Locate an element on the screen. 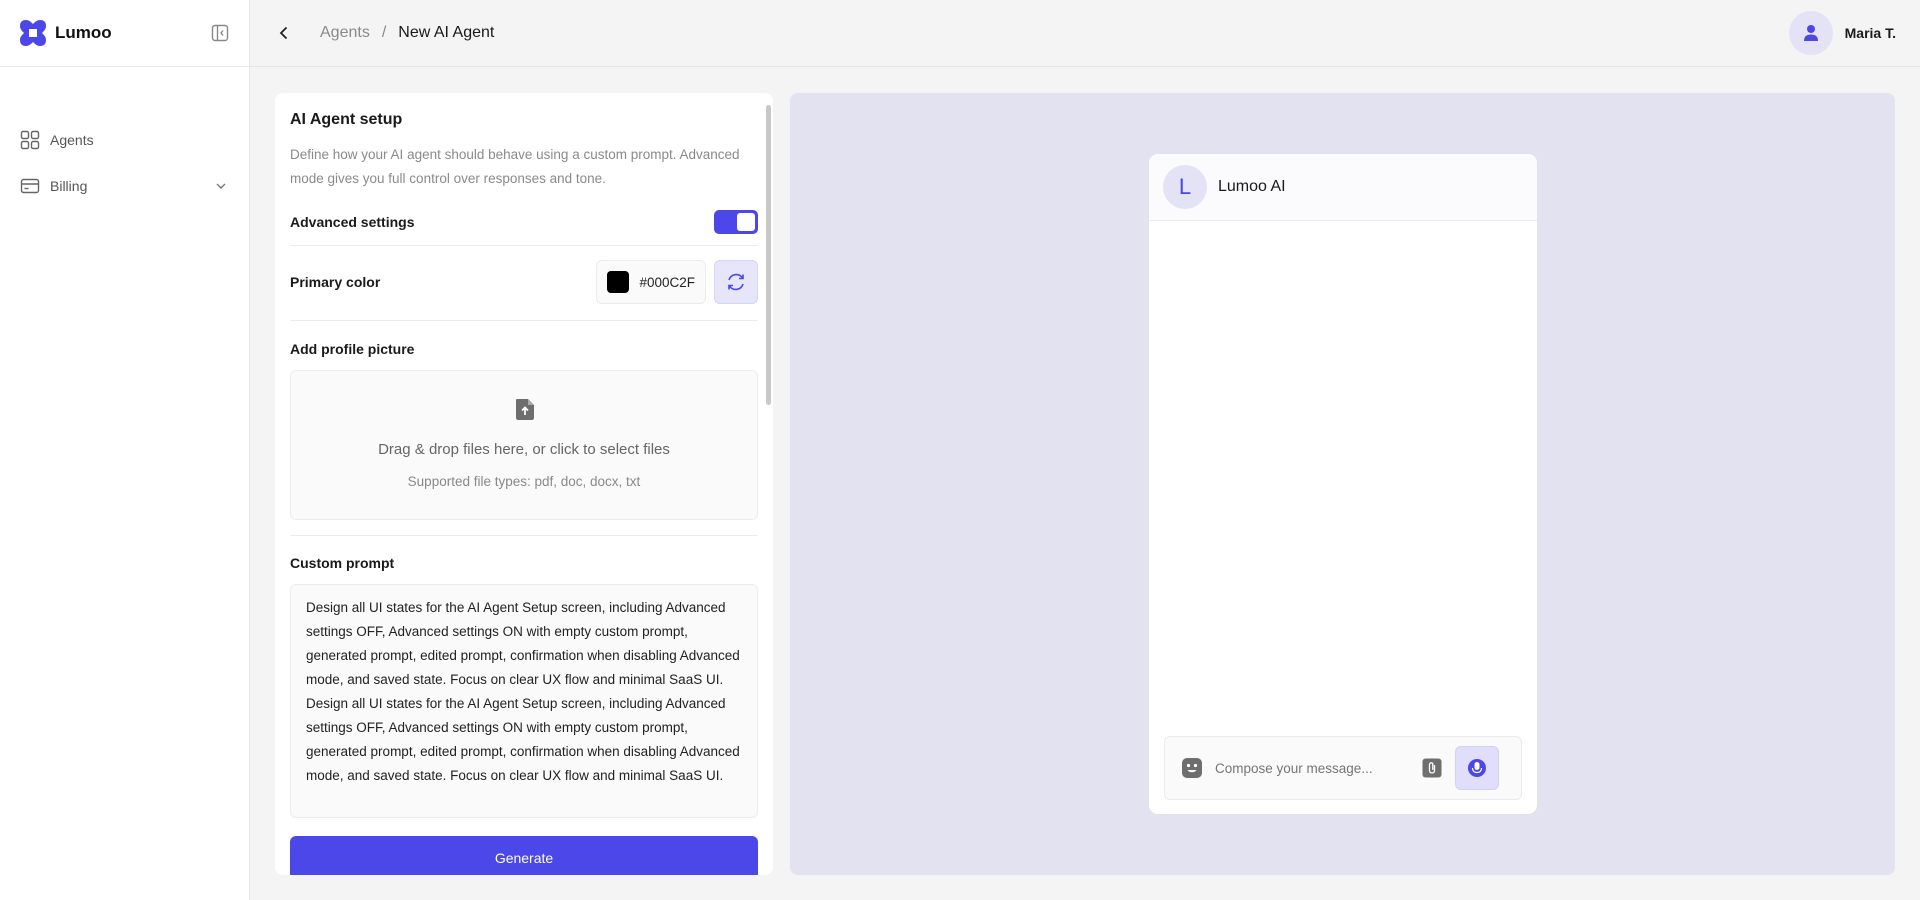 Image resolution: width=1920 pixels, height=900 pixels. message-input is located at coordinates (1315, 768).